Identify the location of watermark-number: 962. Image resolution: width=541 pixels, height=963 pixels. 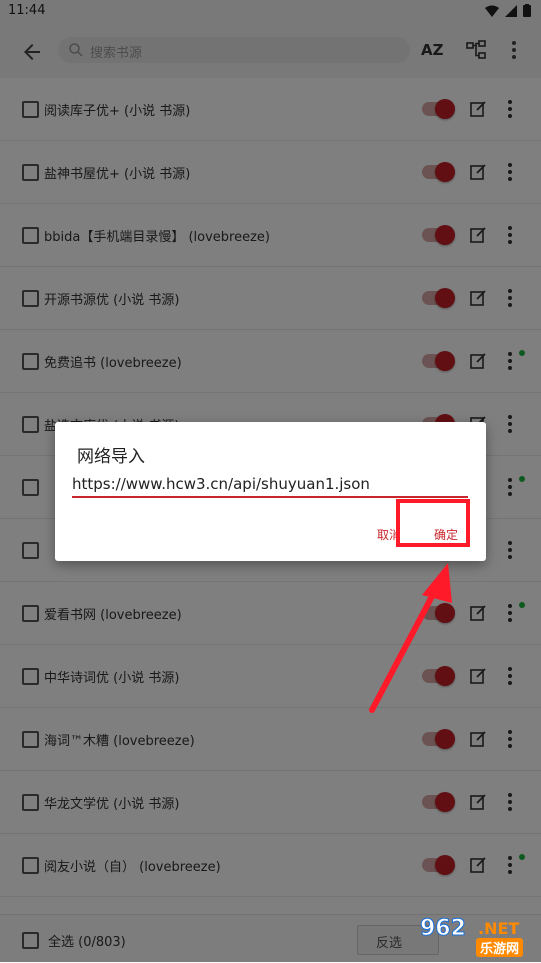
(443, 929).